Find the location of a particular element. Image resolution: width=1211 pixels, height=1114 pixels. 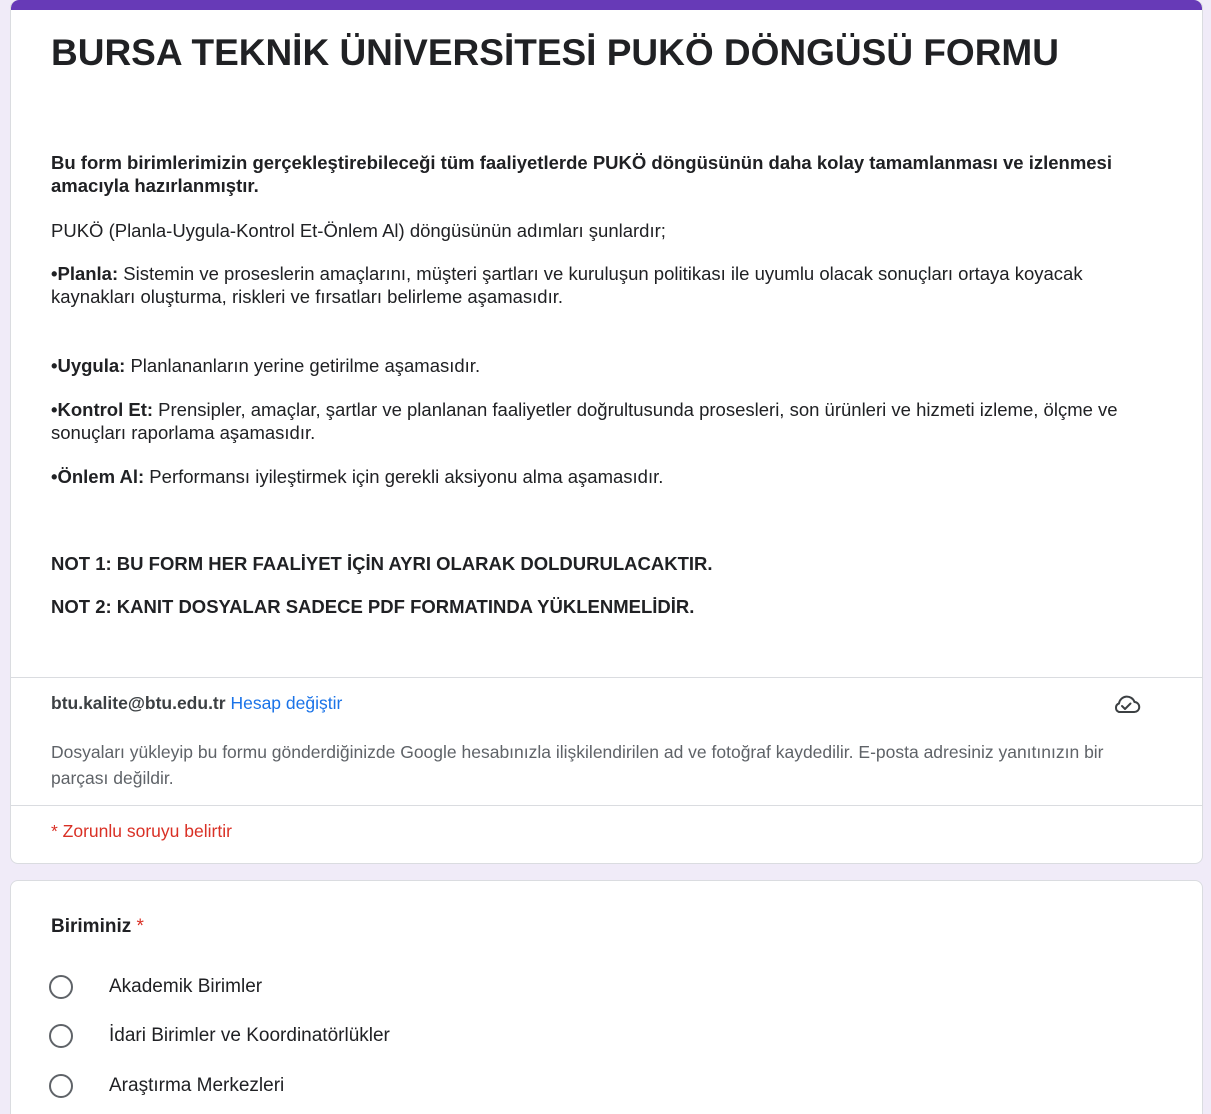

radio-option: Araştırma Merkezleri is located at coordinates (166, 1086).